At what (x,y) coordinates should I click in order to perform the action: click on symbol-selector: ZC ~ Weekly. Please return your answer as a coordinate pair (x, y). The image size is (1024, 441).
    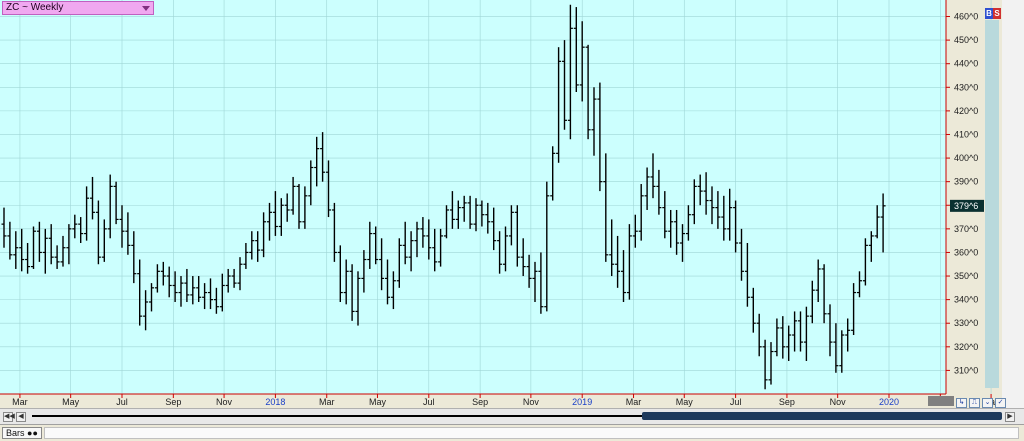
    Looking at the image, I should click on (78, 8).